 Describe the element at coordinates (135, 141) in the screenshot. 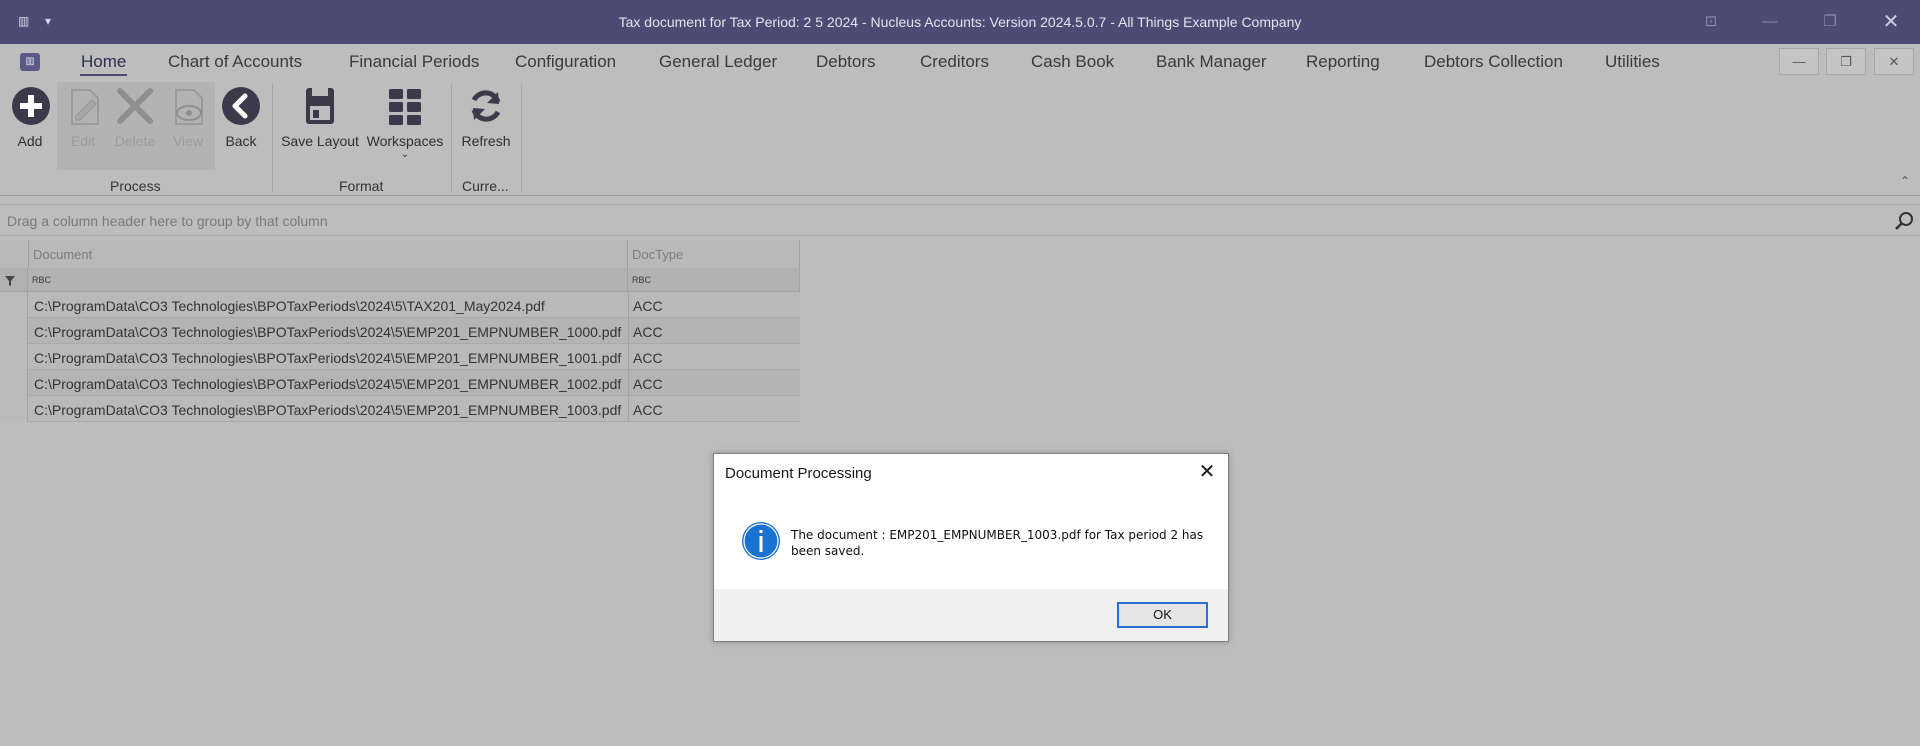

I see `delete-label: Delete` at that location.